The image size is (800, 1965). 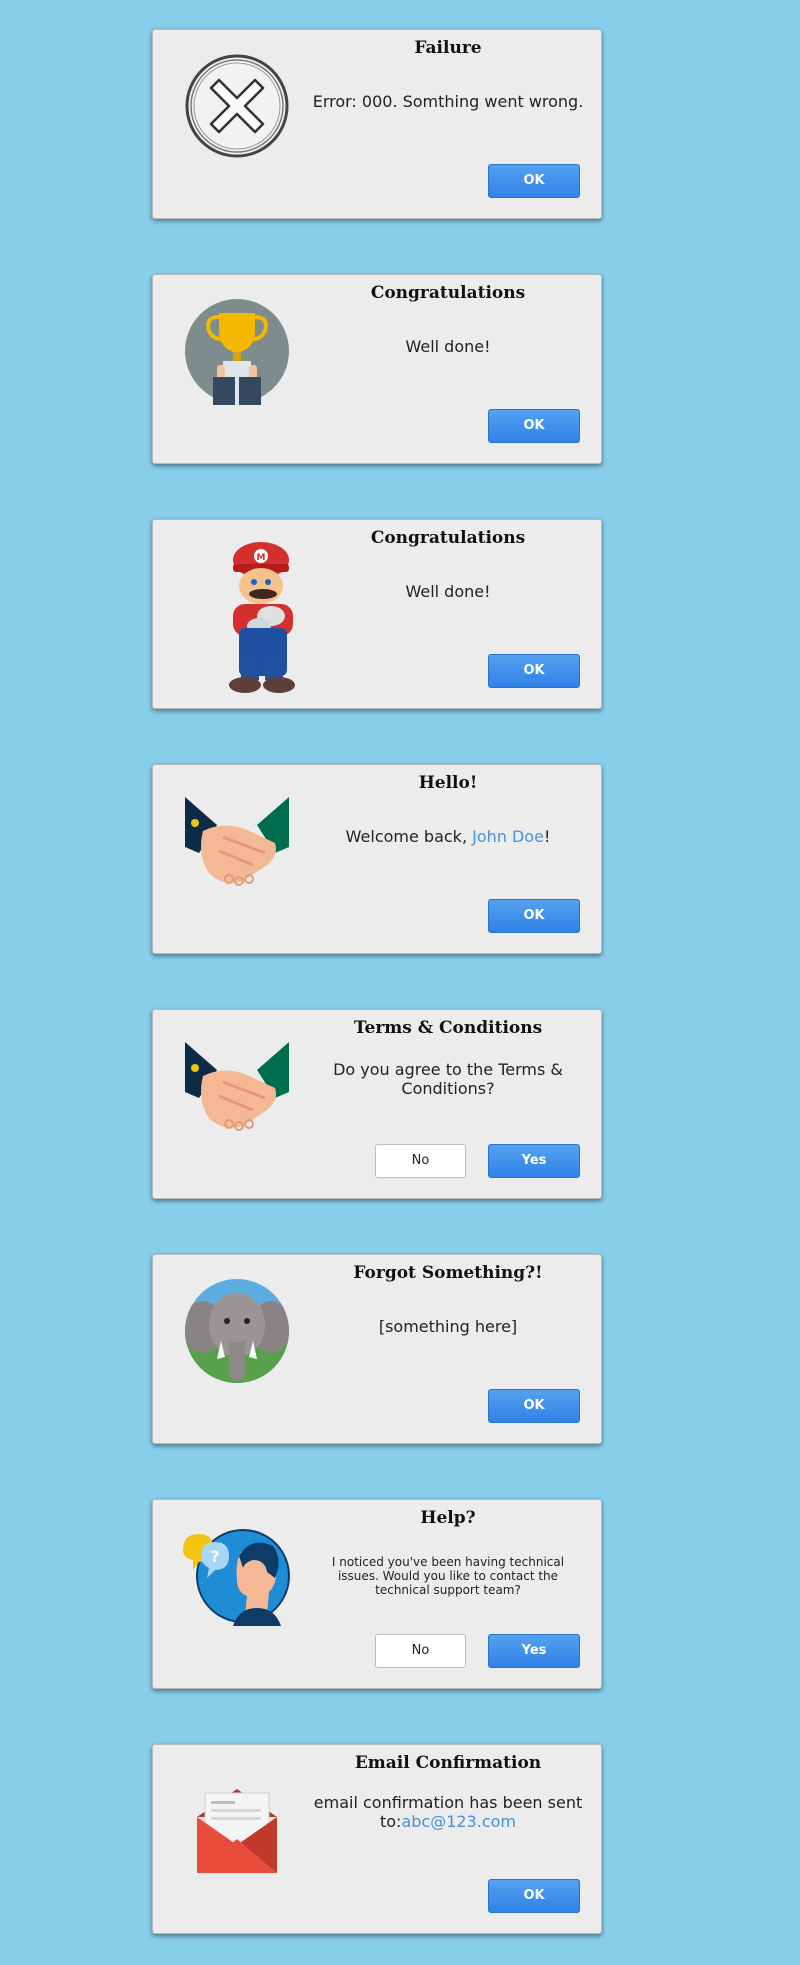 What do you see at coordinates (261, 558) in the screenshot?
I see `svg-text: M` at bounding box center [261, 558].